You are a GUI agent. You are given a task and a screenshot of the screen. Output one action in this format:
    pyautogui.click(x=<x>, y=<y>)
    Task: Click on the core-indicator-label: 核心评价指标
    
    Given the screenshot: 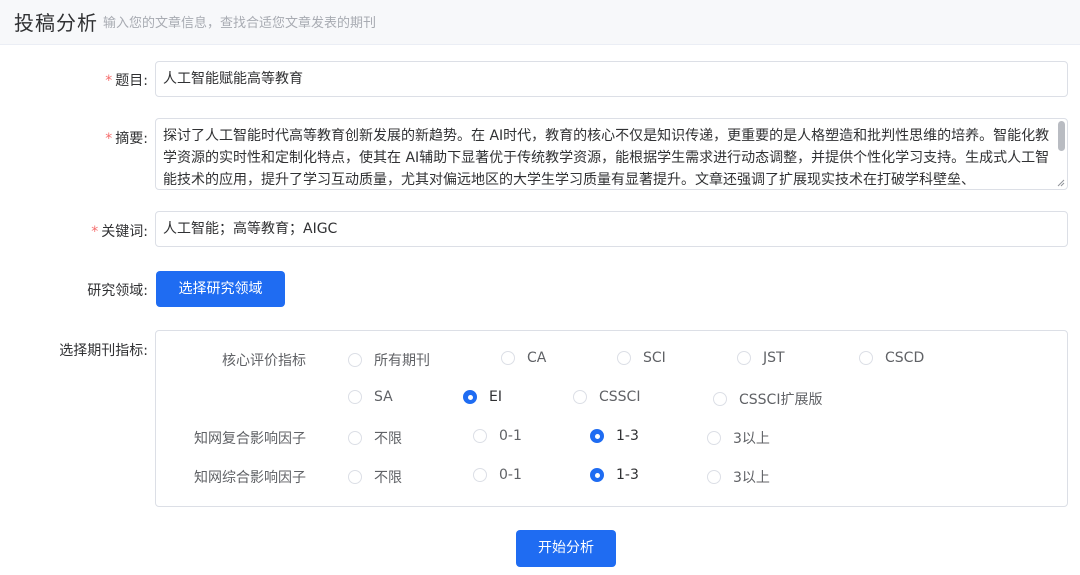 What is the action you would take?
    pyautogui.click(x=264, y=361)
    